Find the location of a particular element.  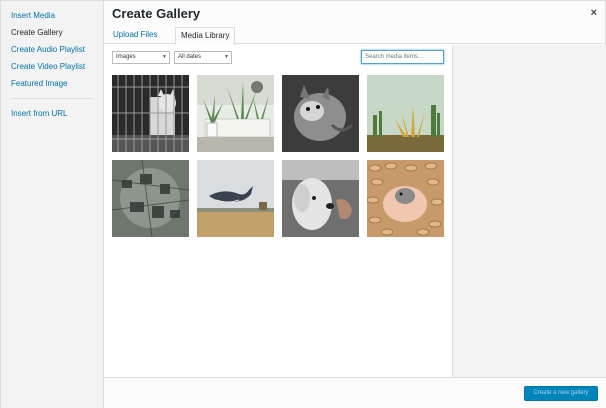

metal-pattern-image is located at coordinates (150, 198).